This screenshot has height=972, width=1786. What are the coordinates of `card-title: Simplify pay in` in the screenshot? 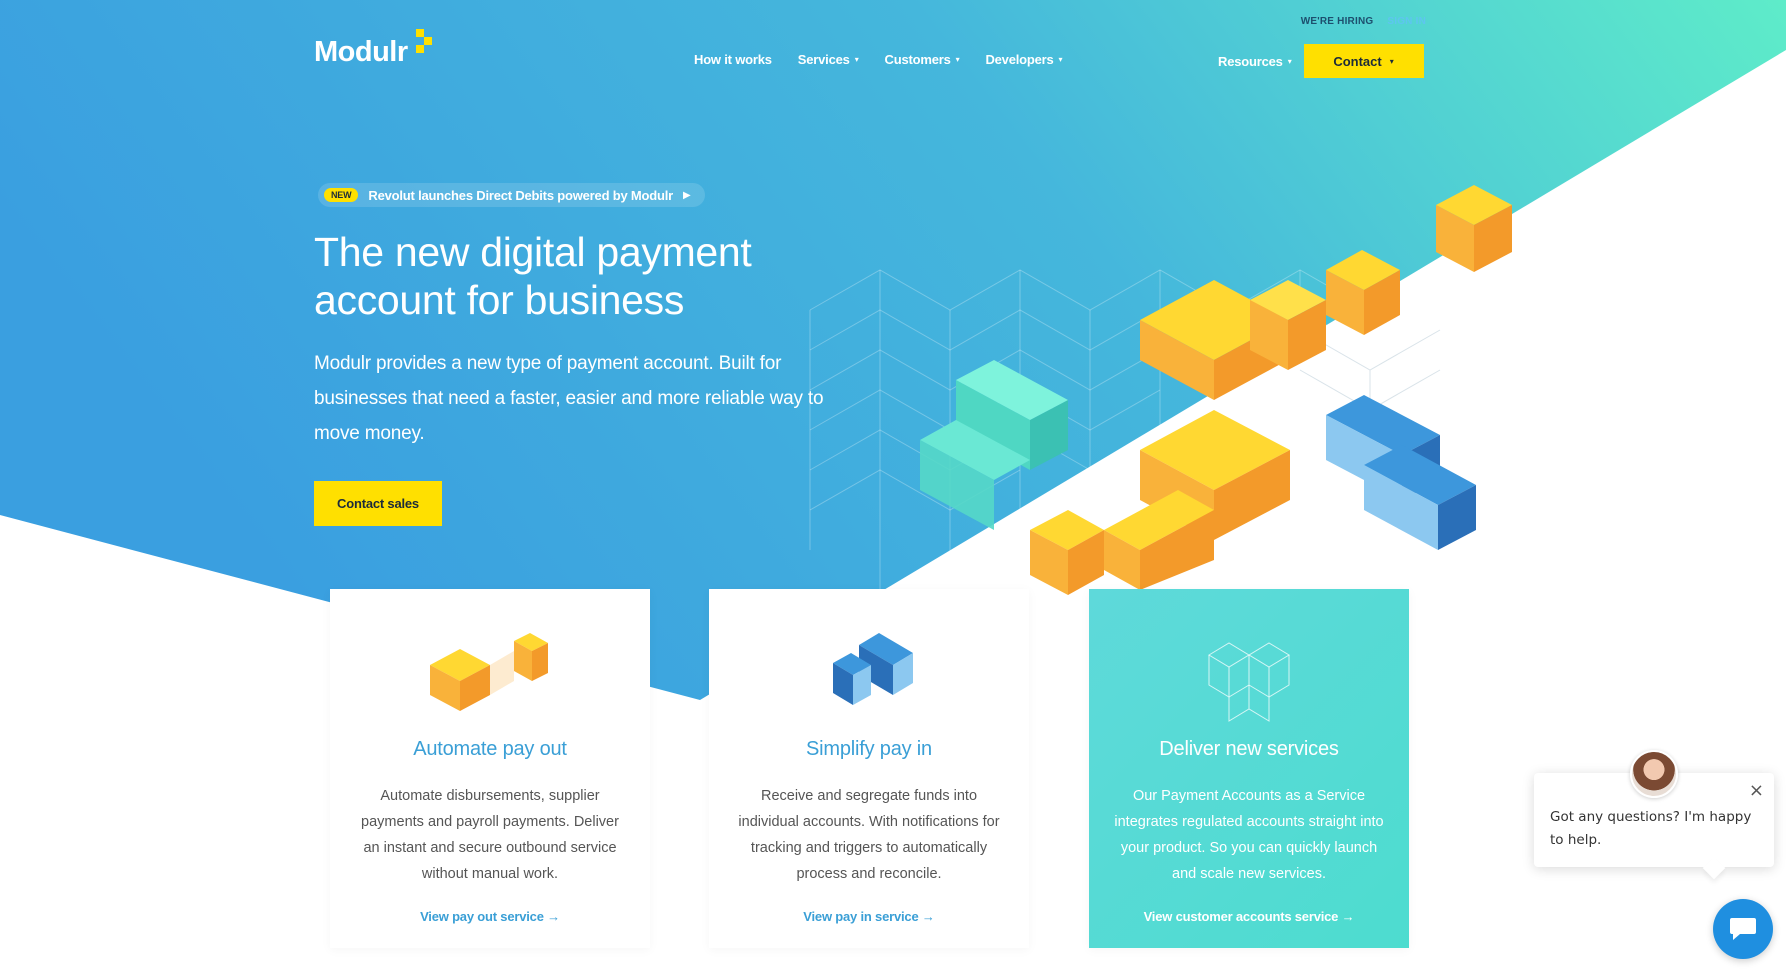 It's located at (869, 749).